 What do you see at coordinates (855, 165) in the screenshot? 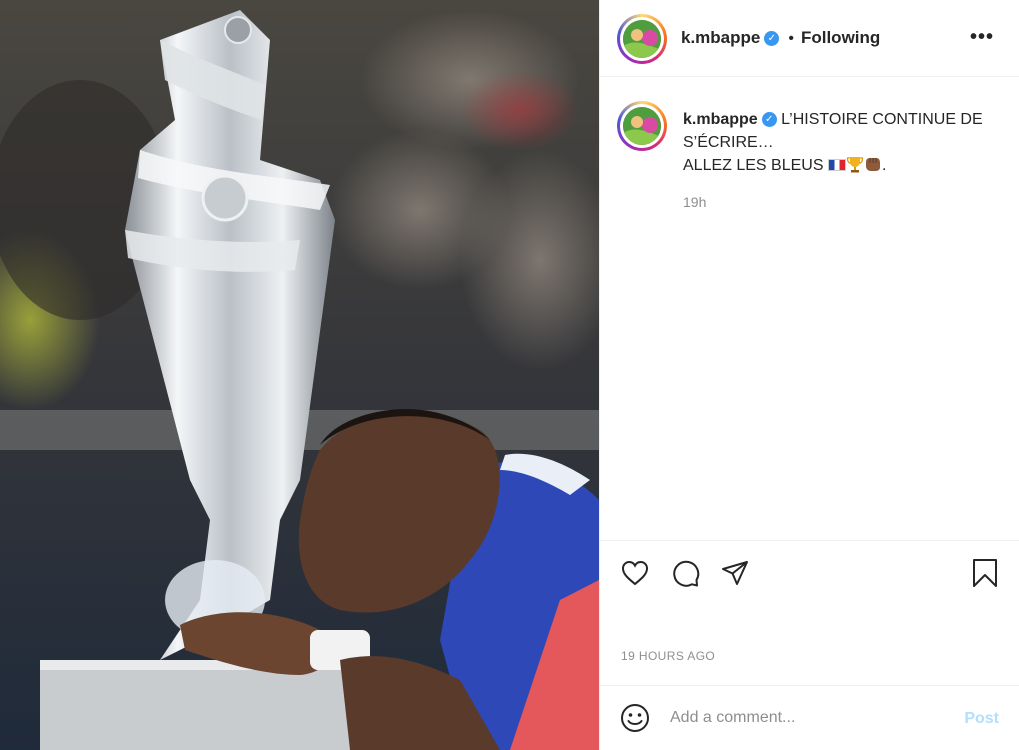
I see `trophy-icon` at bounding box center [855, 165].